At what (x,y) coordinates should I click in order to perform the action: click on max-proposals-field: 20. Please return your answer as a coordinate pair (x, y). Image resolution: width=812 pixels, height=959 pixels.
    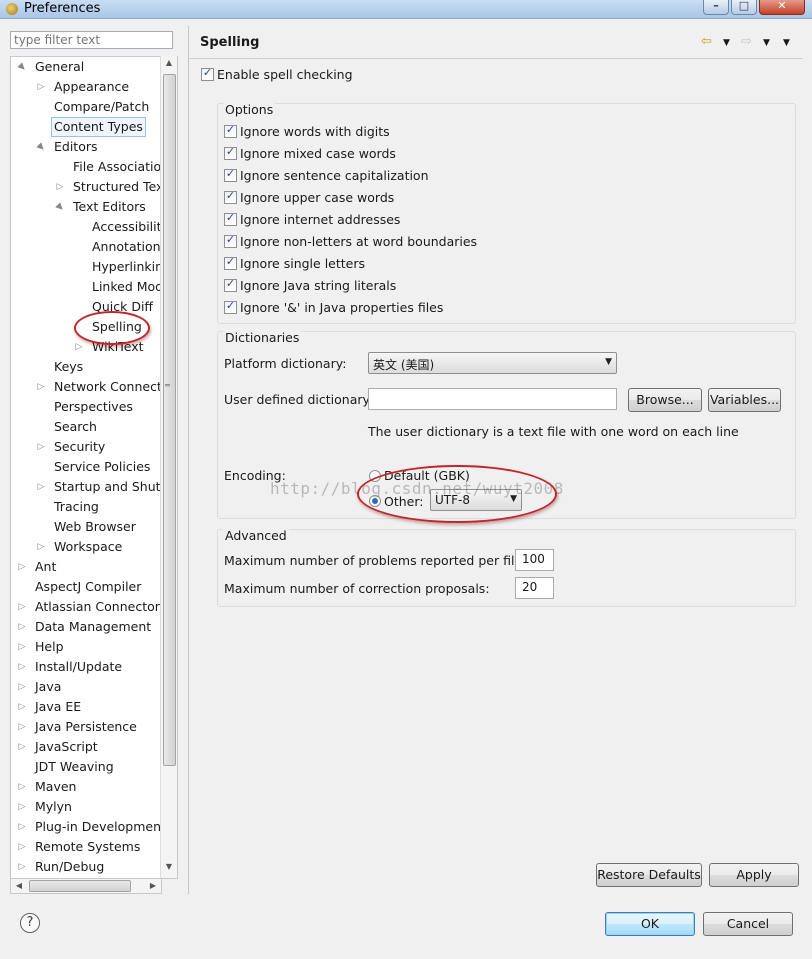
    Looking at the image, I should click on (534, 588).